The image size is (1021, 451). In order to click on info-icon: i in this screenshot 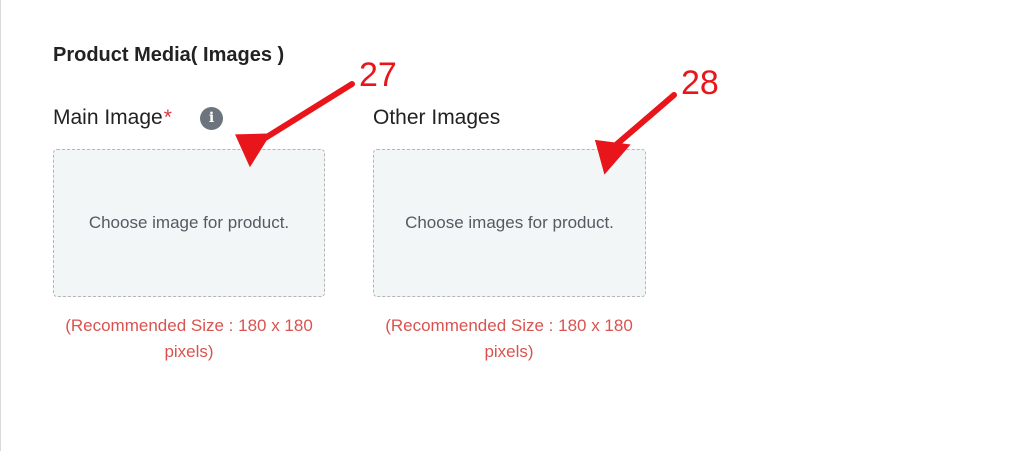, I will do `click(211, 118)`.